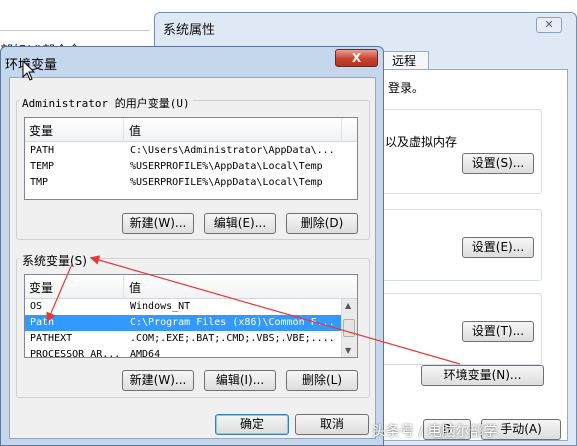 Image resolution: width=577 pixels, height=446 pixels. Describe the element at coordinates (39, 182) in the screenshot. I see `variable-name: TMP` at that location.